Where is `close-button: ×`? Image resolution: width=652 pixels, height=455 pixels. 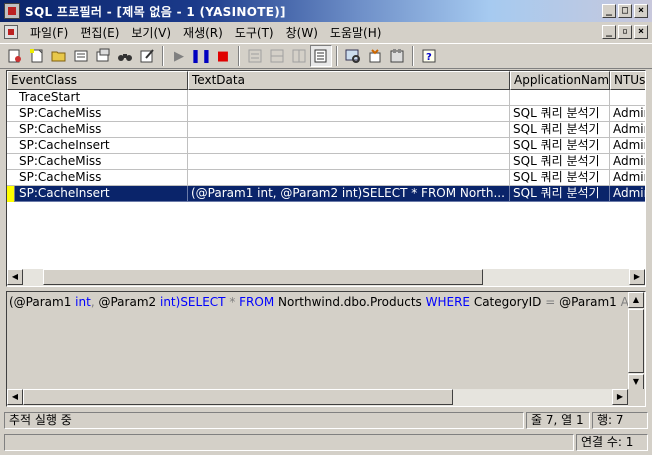
close-button: × is located at coordinates (641, 11).